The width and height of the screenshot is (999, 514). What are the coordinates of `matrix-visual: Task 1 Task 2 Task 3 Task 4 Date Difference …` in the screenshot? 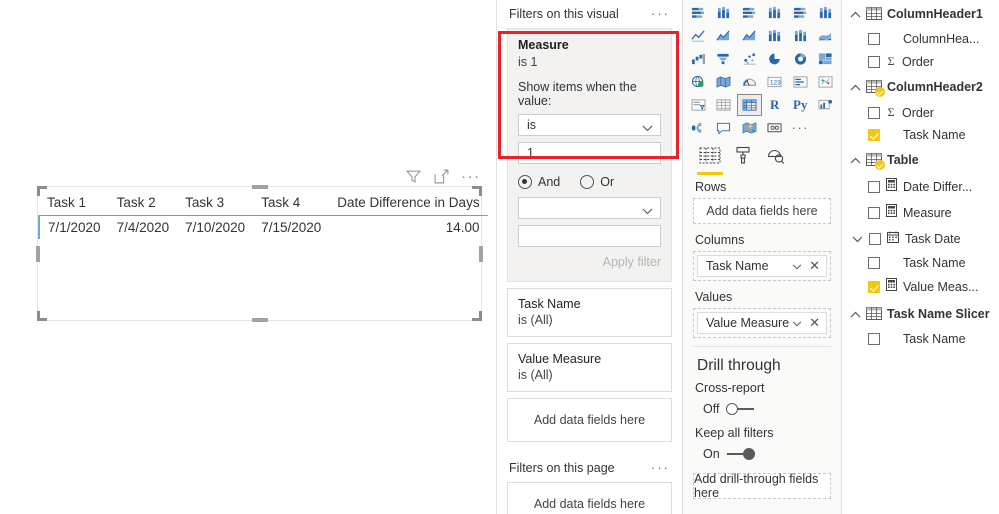 It's located at (262, 253).